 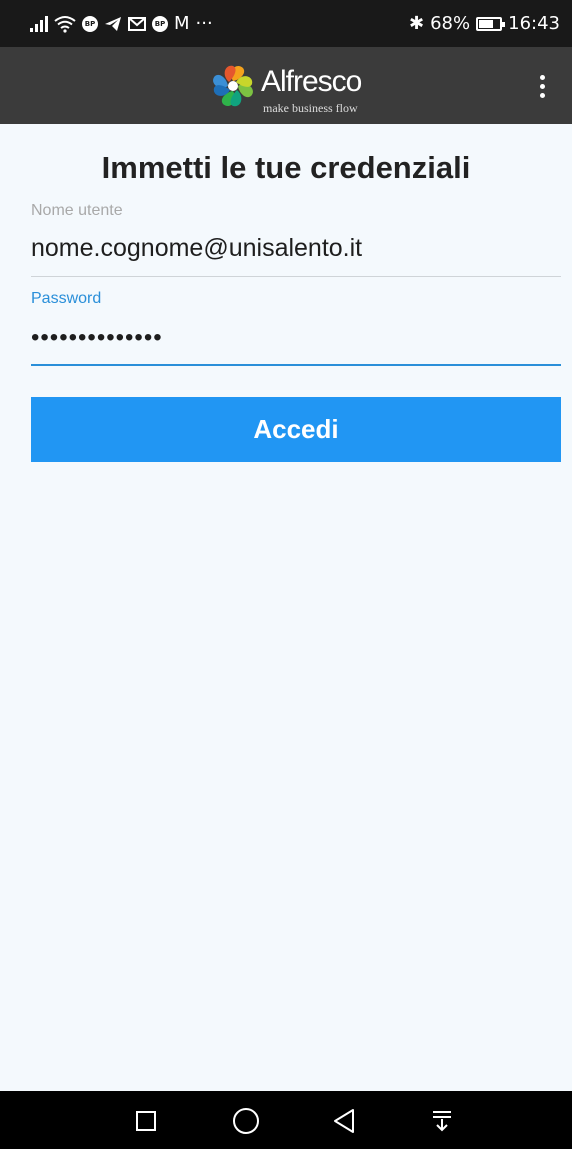 I want to click on status-bar: BP BP M ··· ✱ 68% 16:43, so click(x=286, y=23).